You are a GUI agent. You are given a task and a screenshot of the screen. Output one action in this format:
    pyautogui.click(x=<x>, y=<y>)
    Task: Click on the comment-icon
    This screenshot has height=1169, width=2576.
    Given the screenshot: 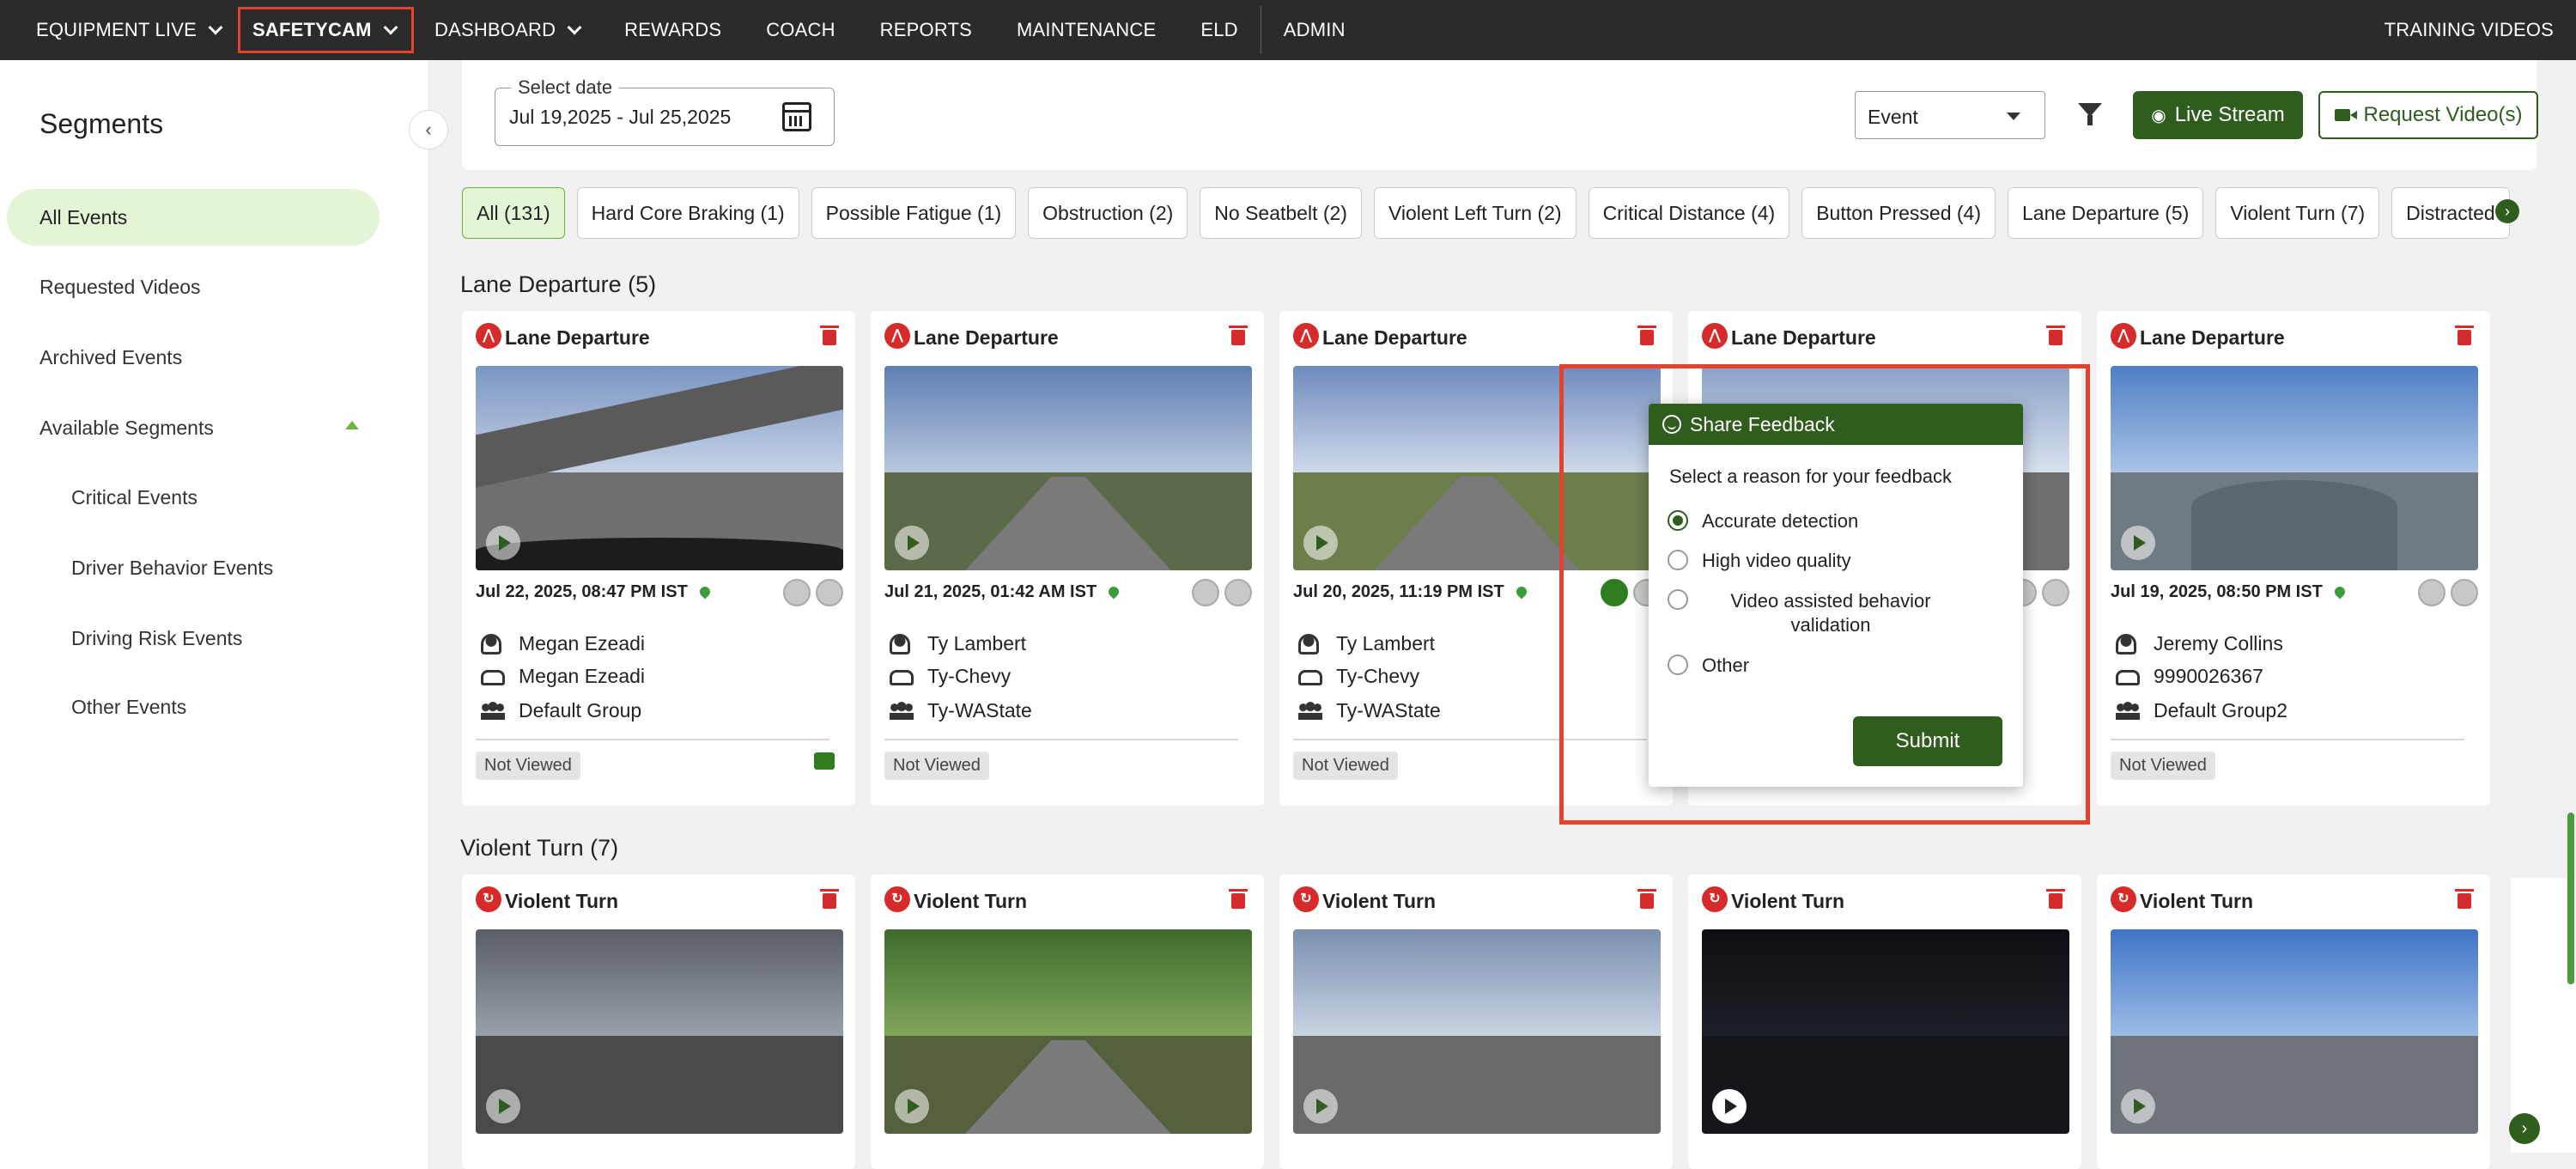 What is the action you would take?
    pyautogui.click(x=824, y=761)
    